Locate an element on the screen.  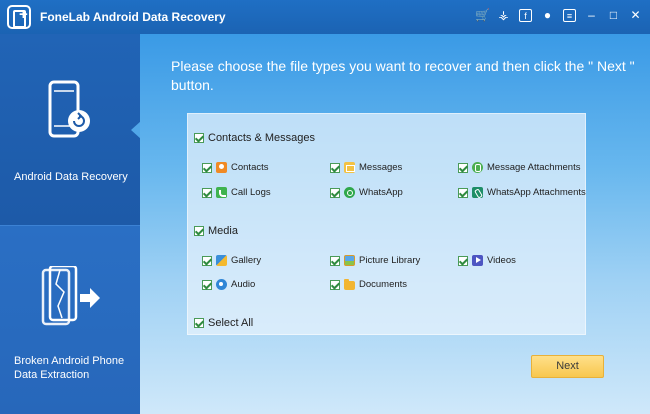
call-logs-icon is located at coordinates (221, 192).